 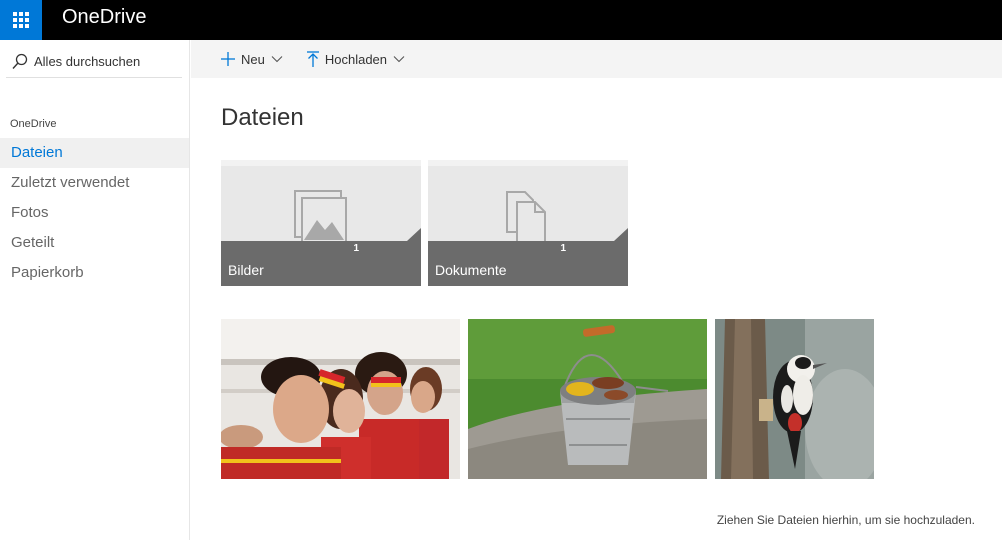 I want to click on sidebar-item-fotos: Fotos, so click(x=94, y=213).